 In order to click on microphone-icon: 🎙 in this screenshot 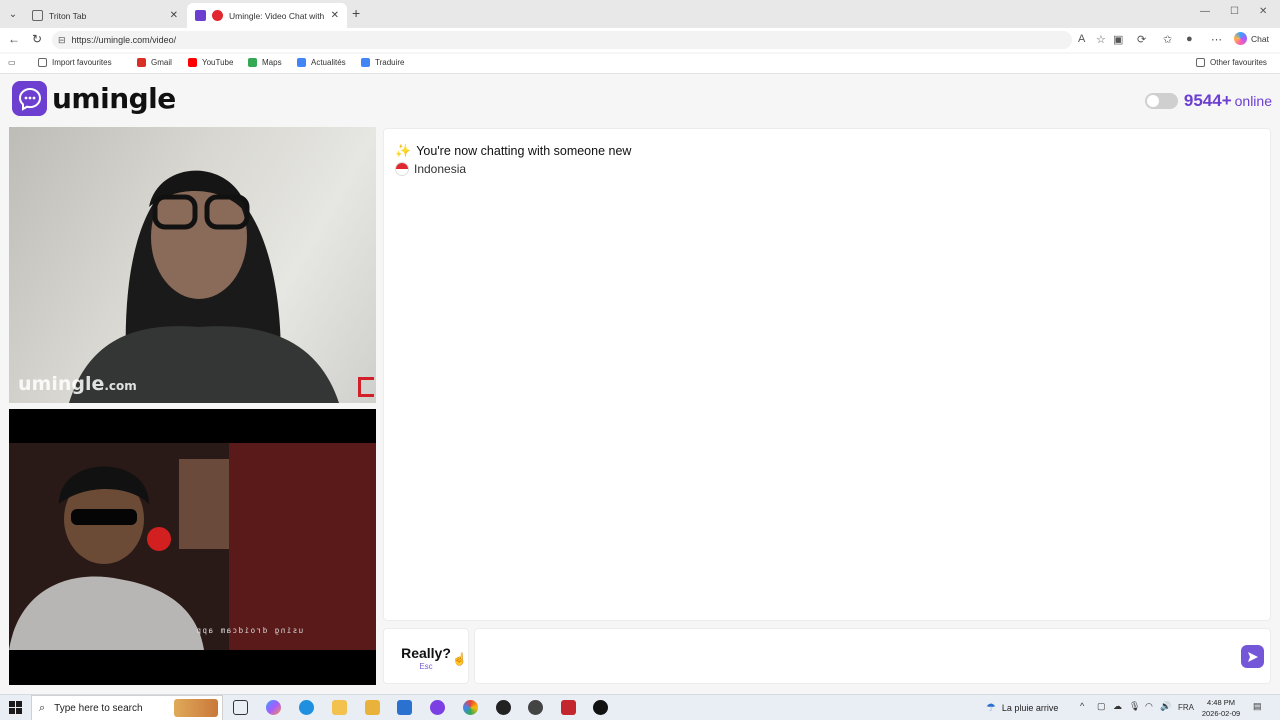, I will do `click(1134, 706)`.